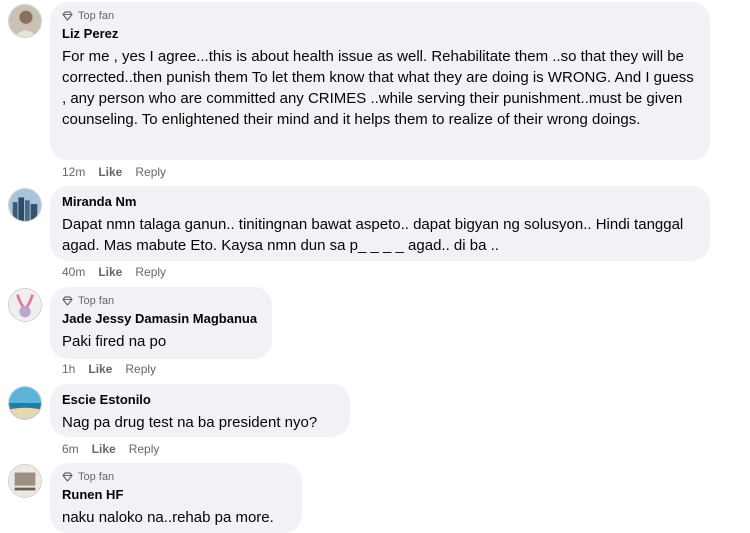  I want to click on author-name: Jade Jessy Damasin Magbanua, so click(159, 318).